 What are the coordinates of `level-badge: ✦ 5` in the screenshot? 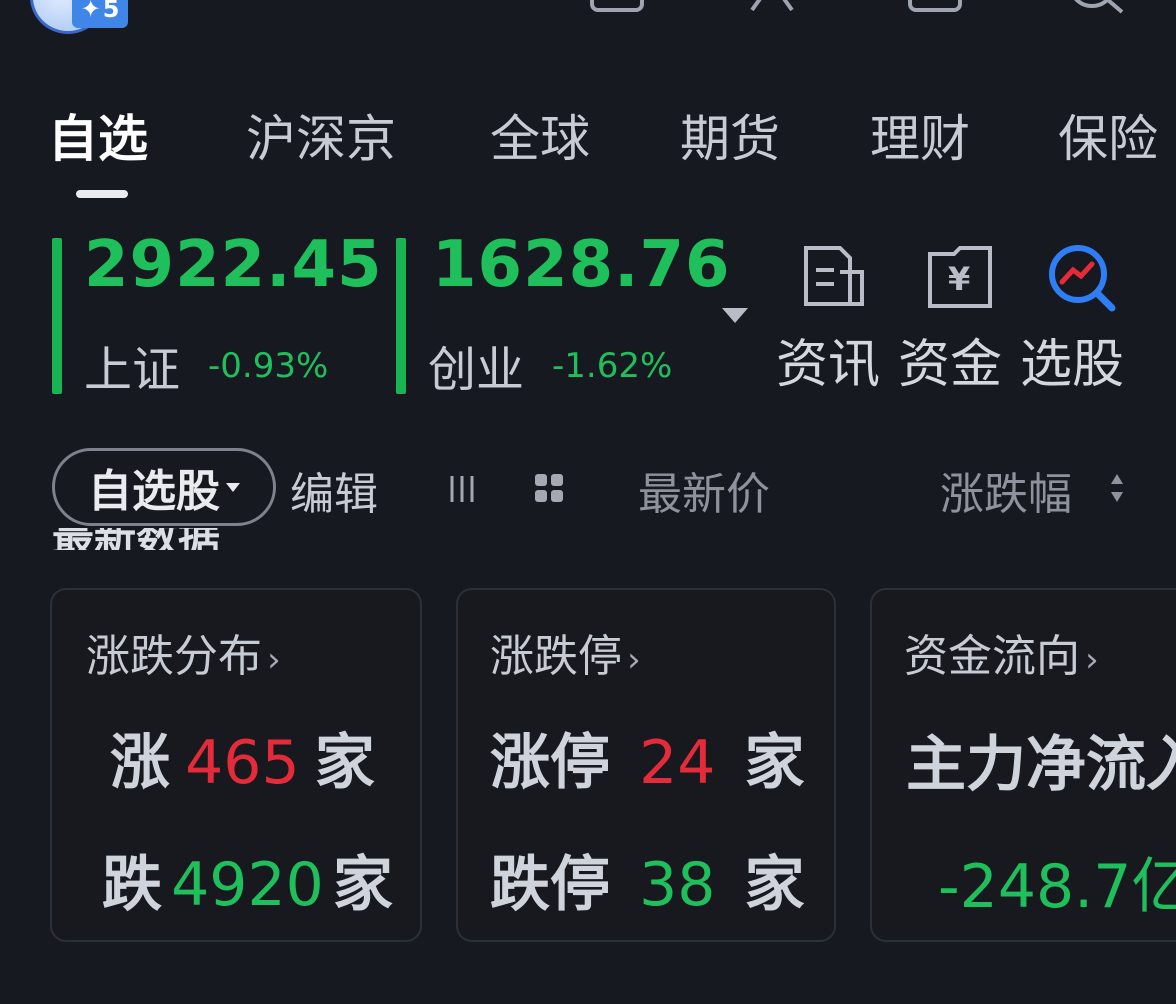 It's located at (100, 14).